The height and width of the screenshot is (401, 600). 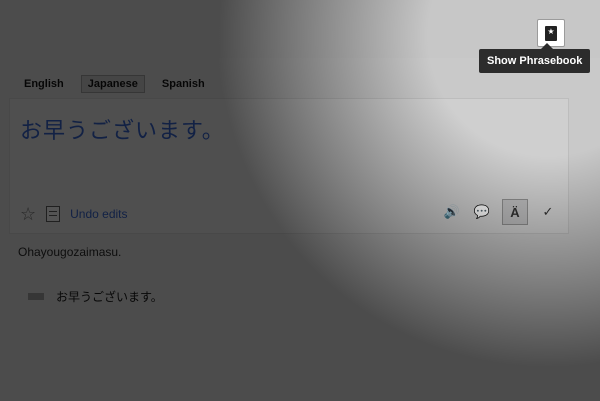 What do you see at coordinates (98, 214) in the screenshot?
I see `undo-edits-link: Undo edits` at bounding box center [98, 214].